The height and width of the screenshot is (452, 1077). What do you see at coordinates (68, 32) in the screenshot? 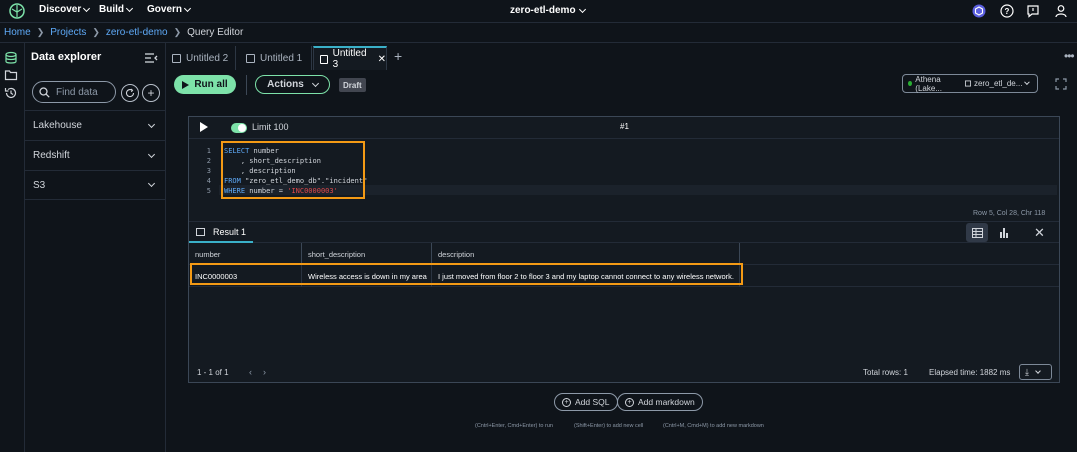
I see `breadcrumb-projects: Projects` at bounding box center [68, 32].